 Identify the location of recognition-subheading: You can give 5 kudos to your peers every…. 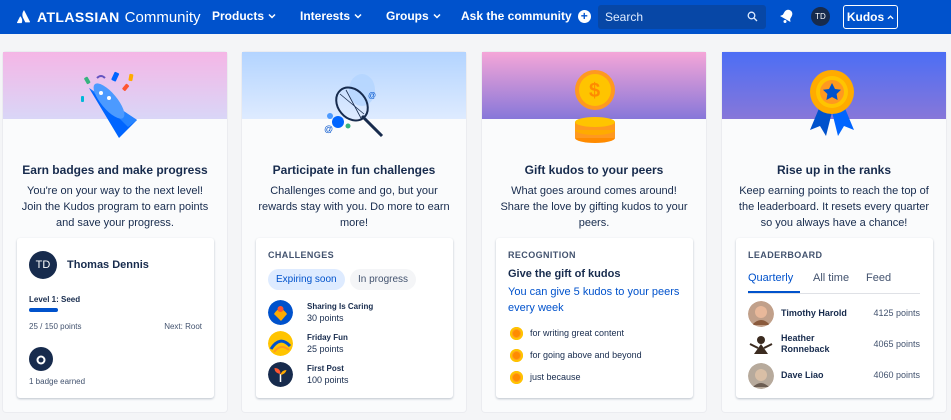
(594, 300).